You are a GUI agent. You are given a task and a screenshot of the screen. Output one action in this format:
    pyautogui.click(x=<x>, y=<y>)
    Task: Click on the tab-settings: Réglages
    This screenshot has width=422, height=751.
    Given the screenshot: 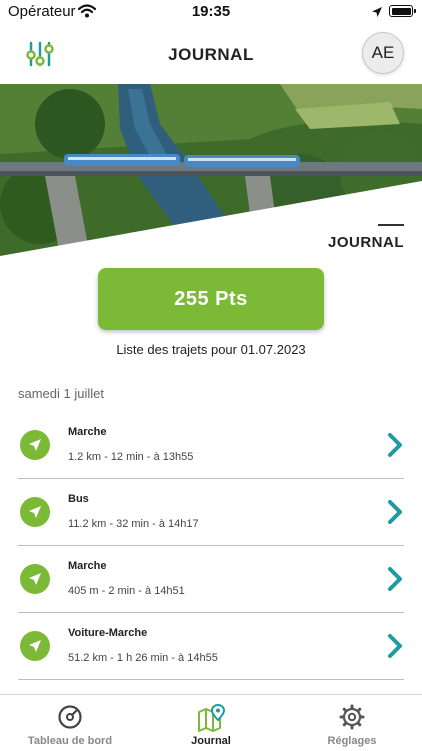 What is the action you would take?
    pyautogui.click(x=352, y=723)
    